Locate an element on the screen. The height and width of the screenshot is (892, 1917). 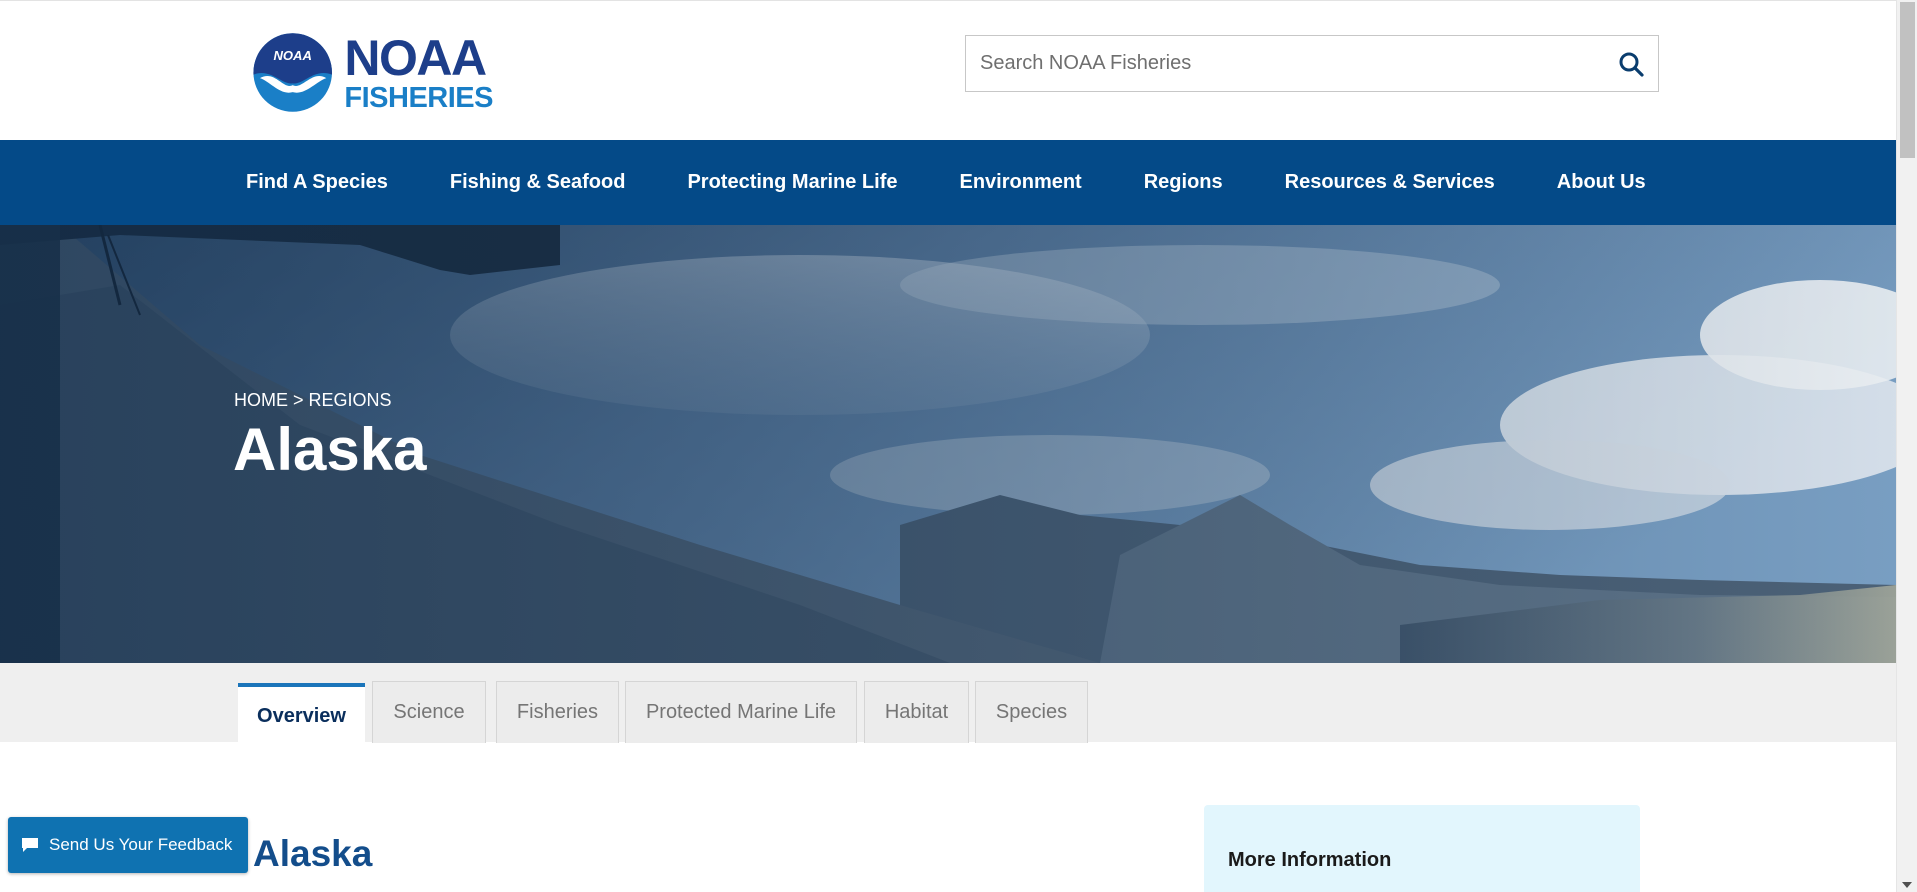
search-box is located at coordinates (1312, 63).